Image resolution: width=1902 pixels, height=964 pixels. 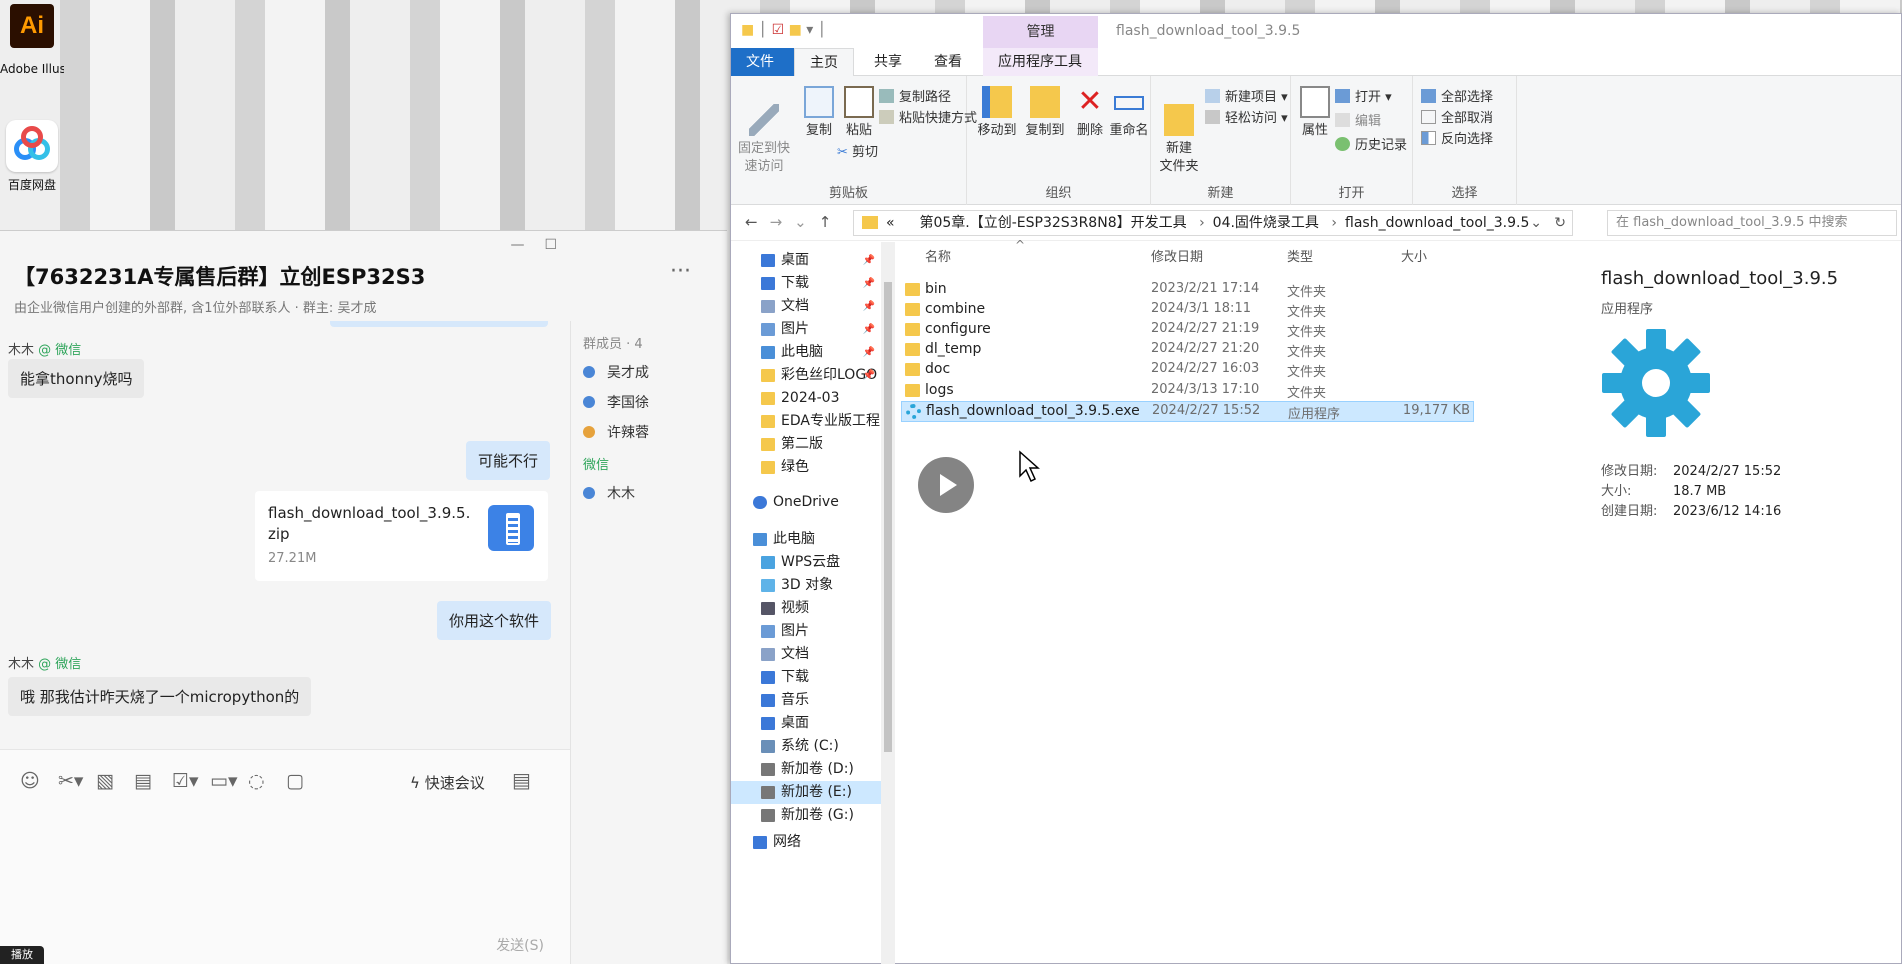 What do you see at coordinates (1052, 223) in the screenshot?
I see `breadcrumb-item: 第05章.【立创-ESP32S3R8N8】开发工具` at bounding box center [1052, 223].